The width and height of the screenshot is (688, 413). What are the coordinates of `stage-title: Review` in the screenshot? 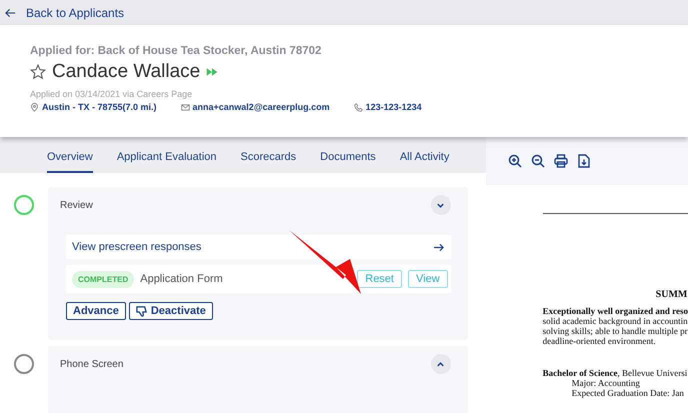 It's located at (76, 205).